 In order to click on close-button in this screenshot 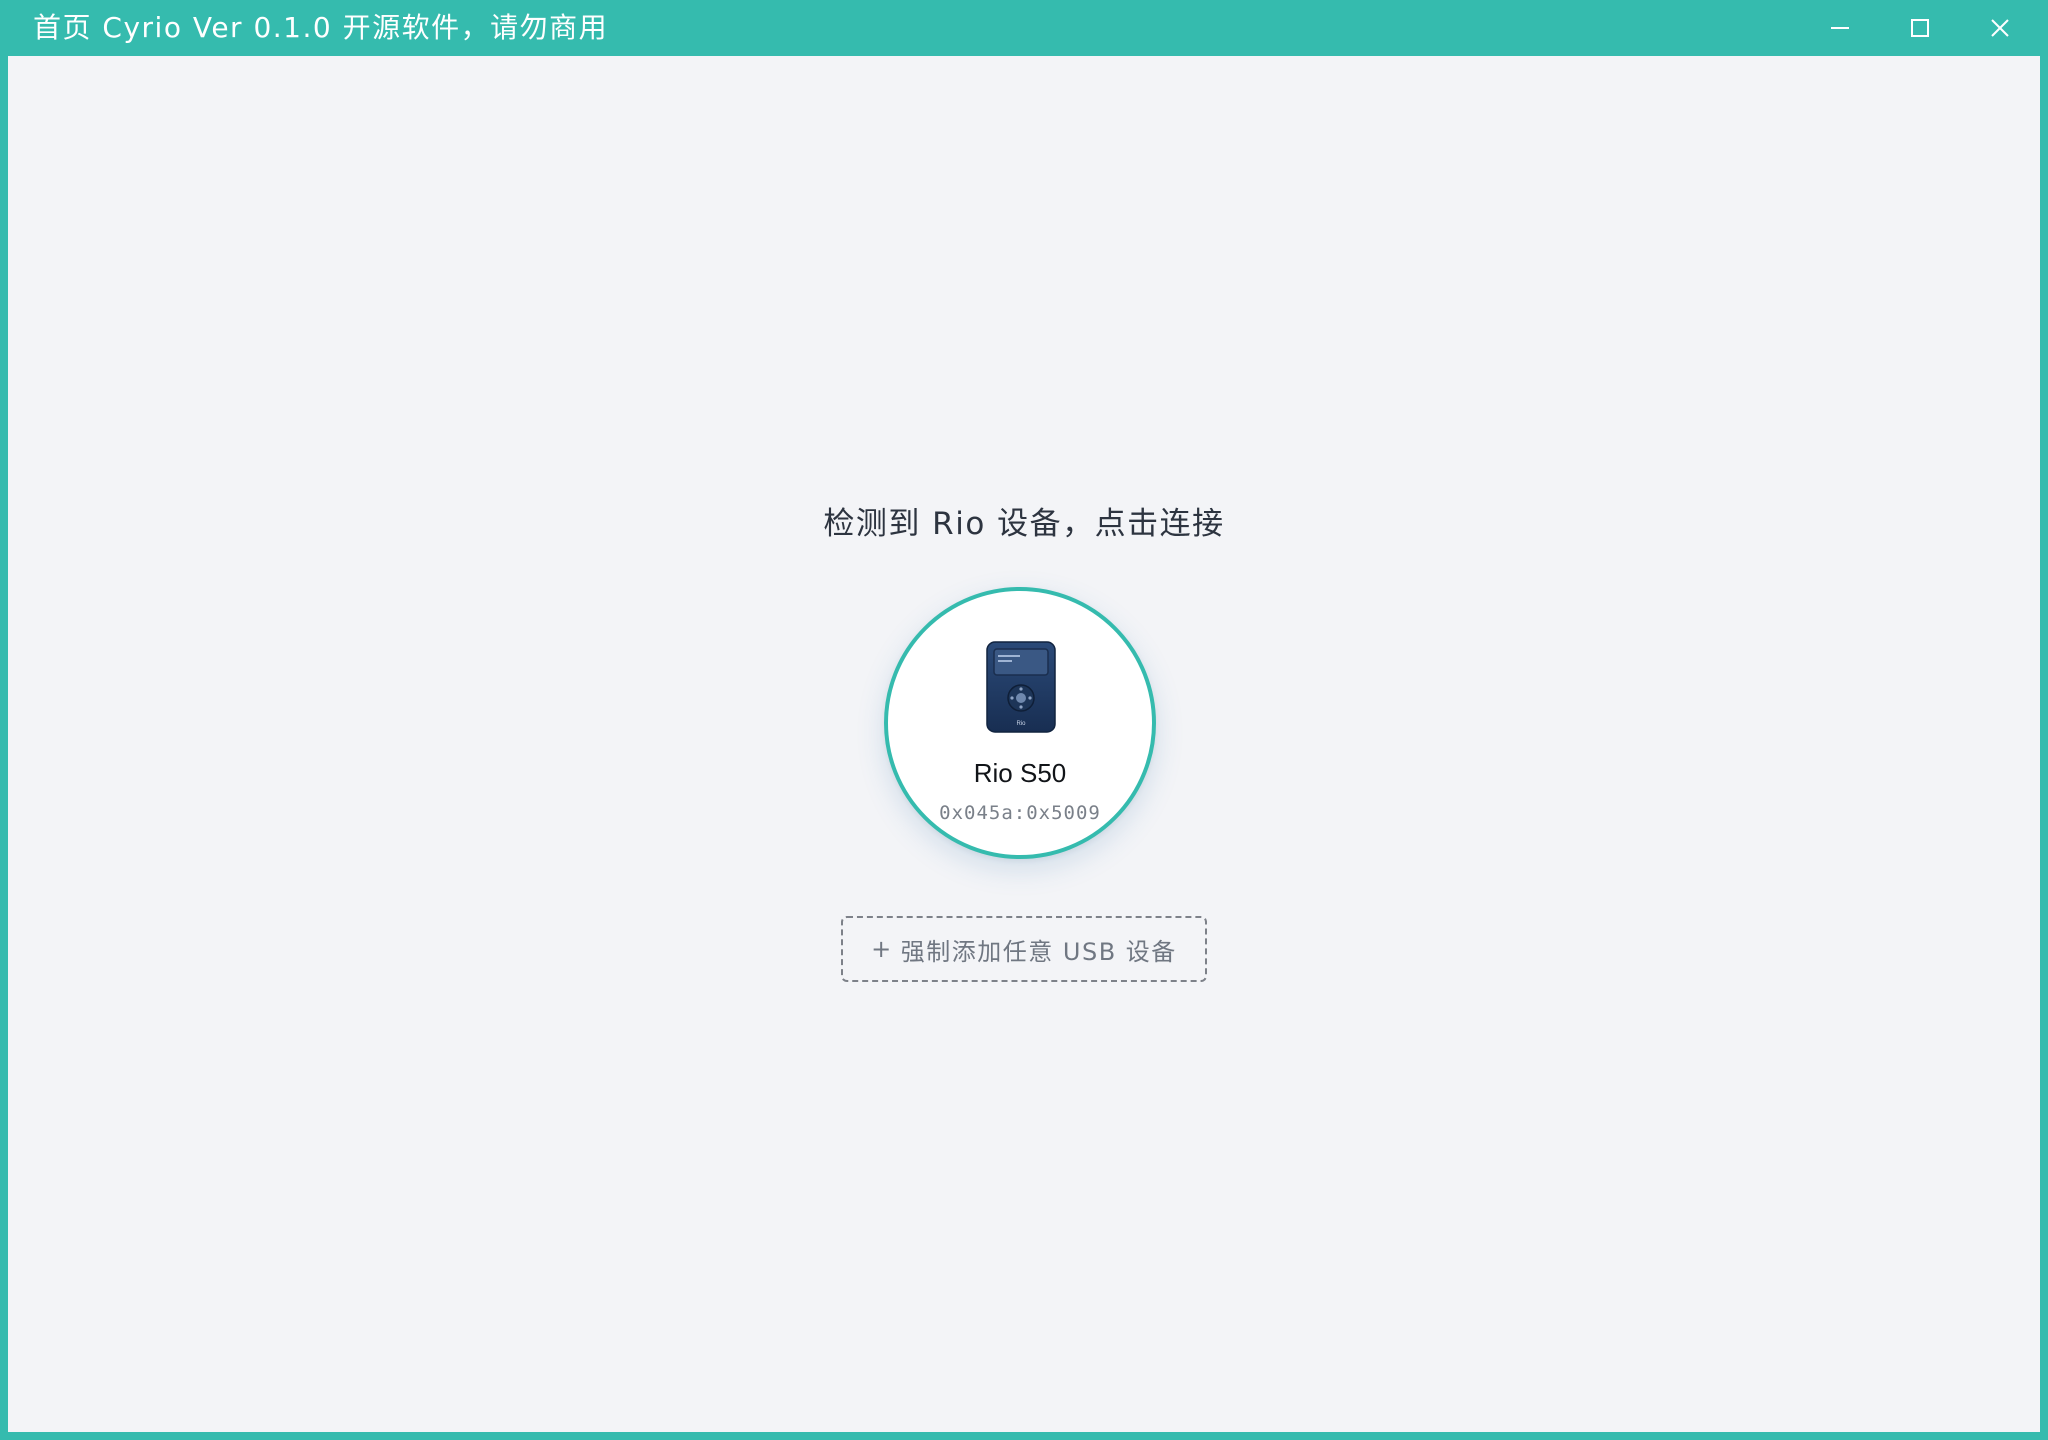, I will do `click(2000, 28)`.